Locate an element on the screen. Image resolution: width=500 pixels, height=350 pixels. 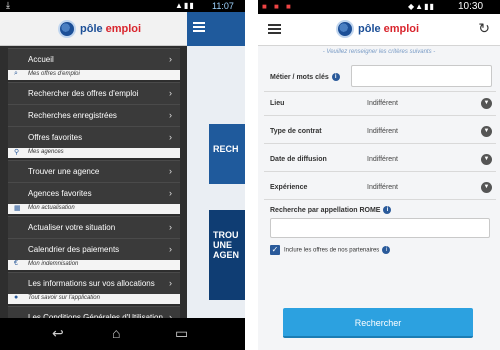
menu-item-agences-favorites: Agences favorites › is located at coordinates (94, 193).